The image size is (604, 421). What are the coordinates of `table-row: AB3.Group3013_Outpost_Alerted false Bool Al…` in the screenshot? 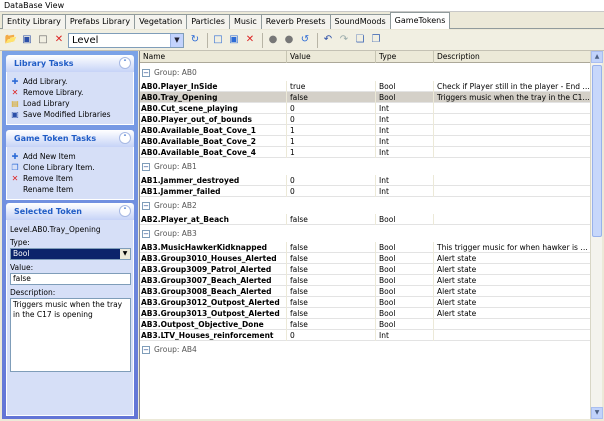 It's located at (365, 313).